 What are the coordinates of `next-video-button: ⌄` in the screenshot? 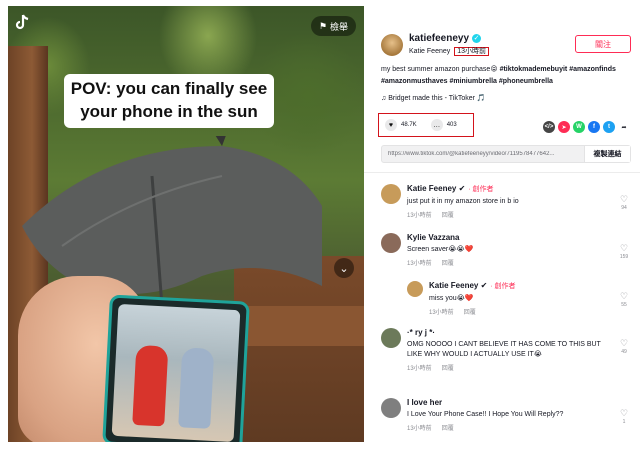 It's located at (344, 268).